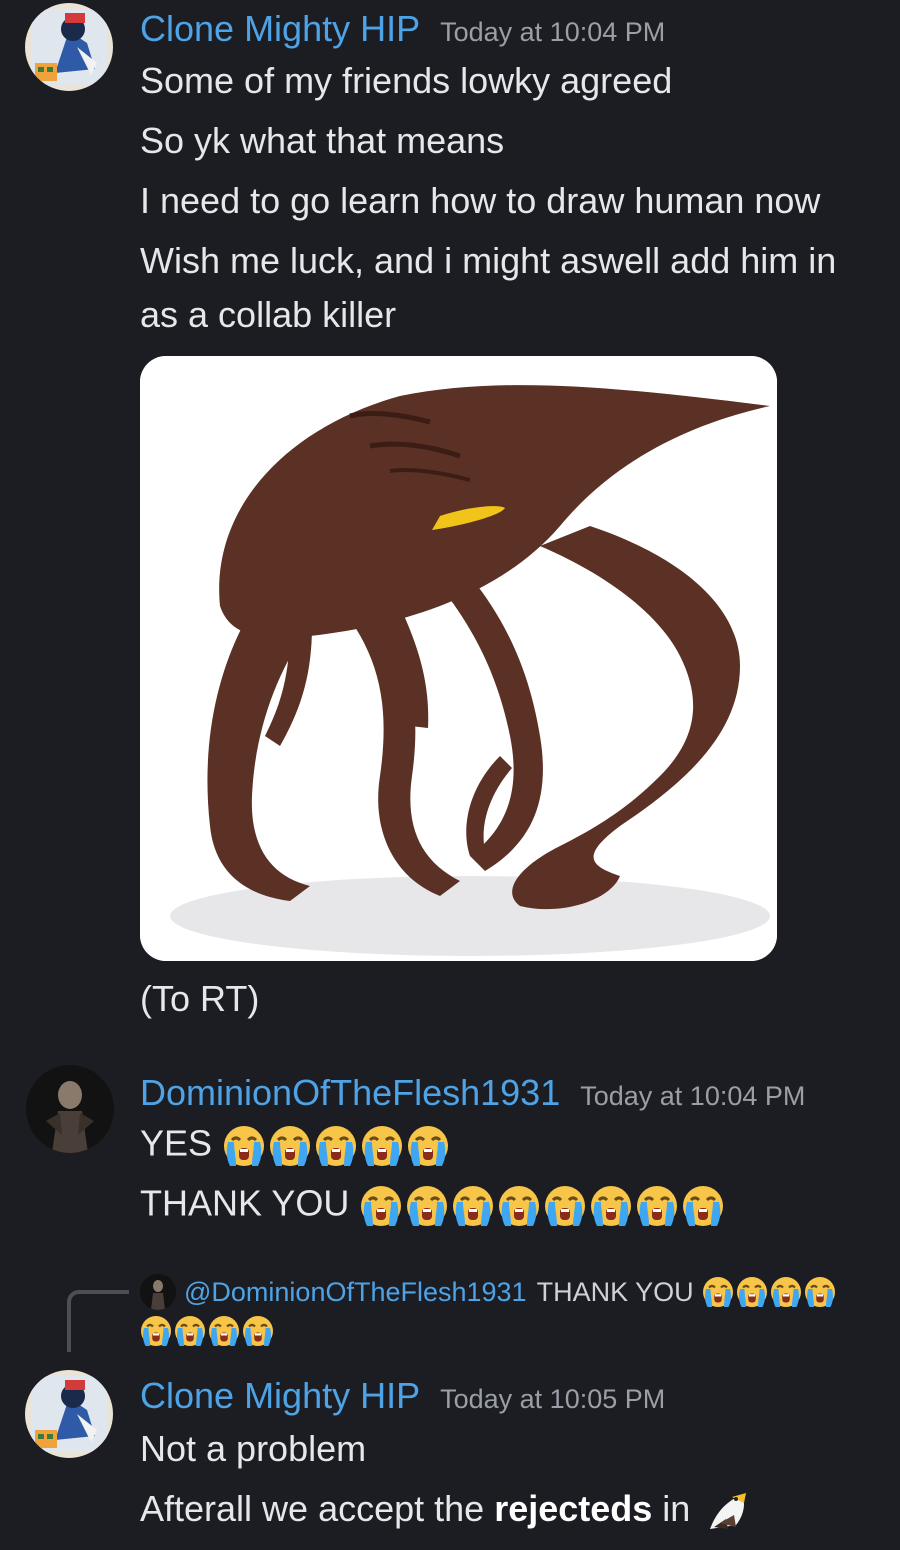  I want to click on message-text: Afterall we accept the rejecteds in, so click(445, 1510).